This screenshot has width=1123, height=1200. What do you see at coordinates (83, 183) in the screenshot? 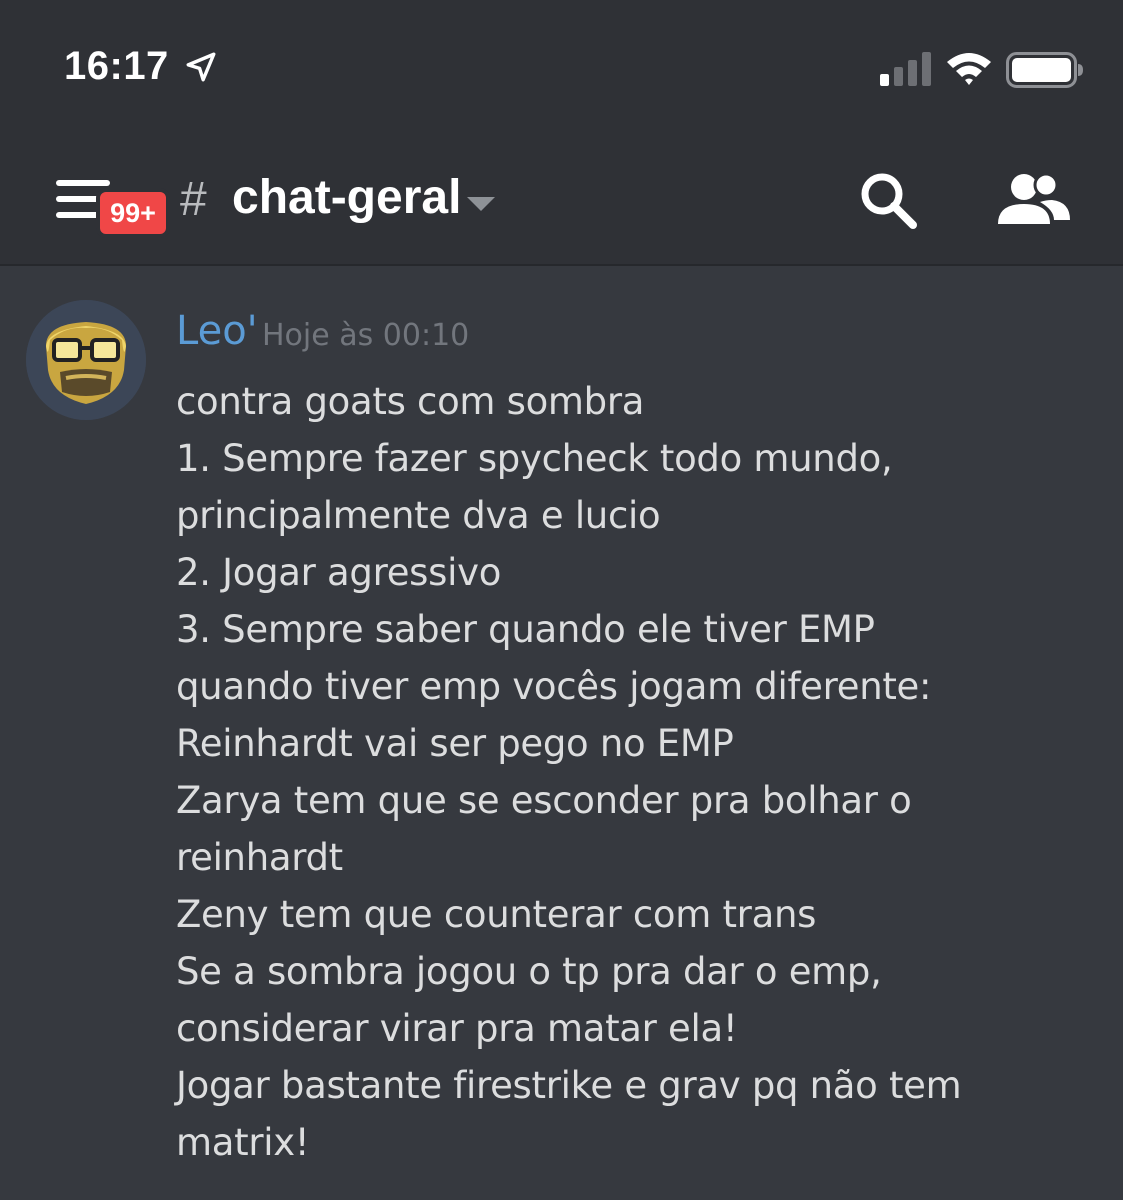
I see `hamburger-menu-icon` at bounding box center [83, 183].